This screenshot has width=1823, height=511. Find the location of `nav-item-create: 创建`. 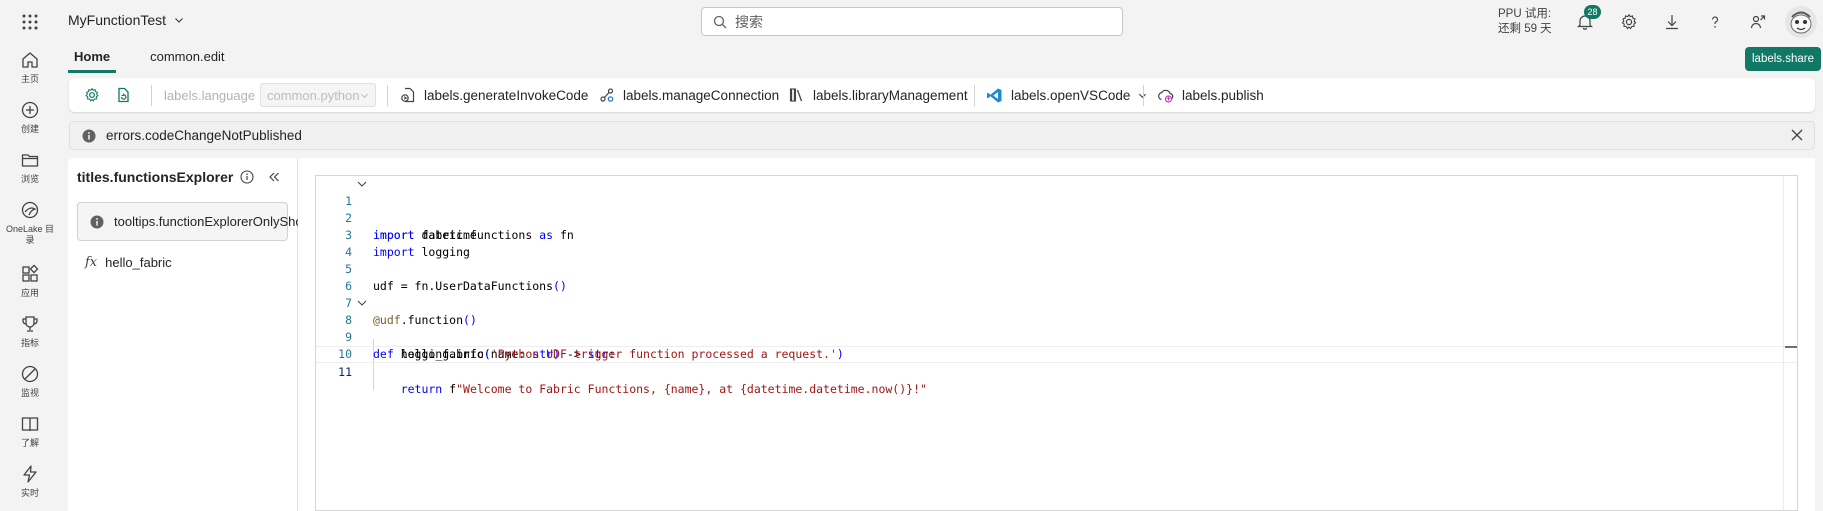

nav-item-create: 创建 is located at coordinates (30, 117).